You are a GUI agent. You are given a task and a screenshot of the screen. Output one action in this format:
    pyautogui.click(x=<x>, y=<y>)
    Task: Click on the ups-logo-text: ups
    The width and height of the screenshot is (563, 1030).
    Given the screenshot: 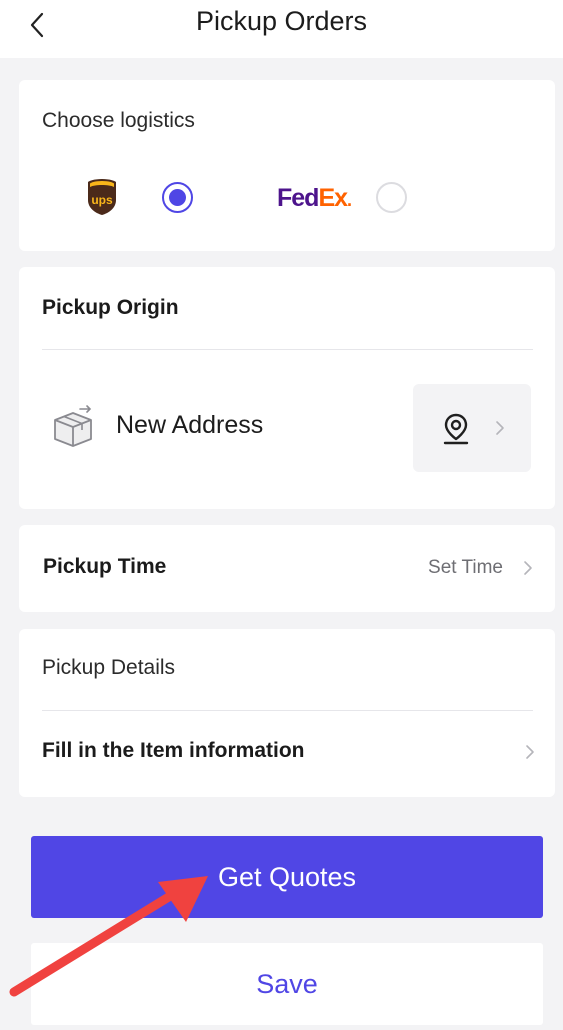 What is the action you would take?
    pyautogui.click(x=102, y=200)
    